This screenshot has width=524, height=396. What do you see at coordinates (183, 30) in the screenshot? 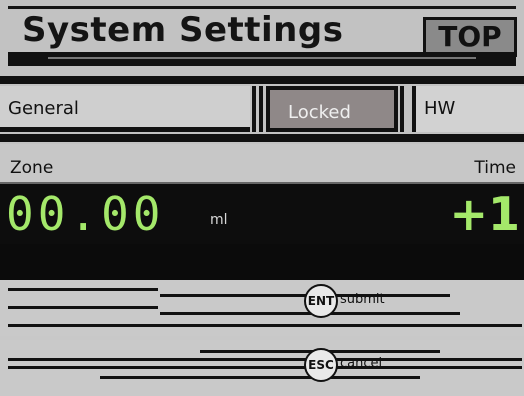
I see `page-title: System Settings` at bounding box center [183, 30].